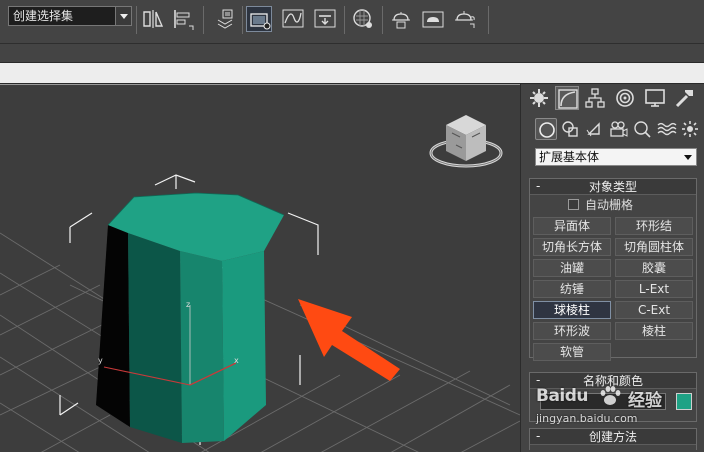 This screenshot has width=704, height=452. I want to click on watermark-logo-text: Baidu, so click(562, 396).